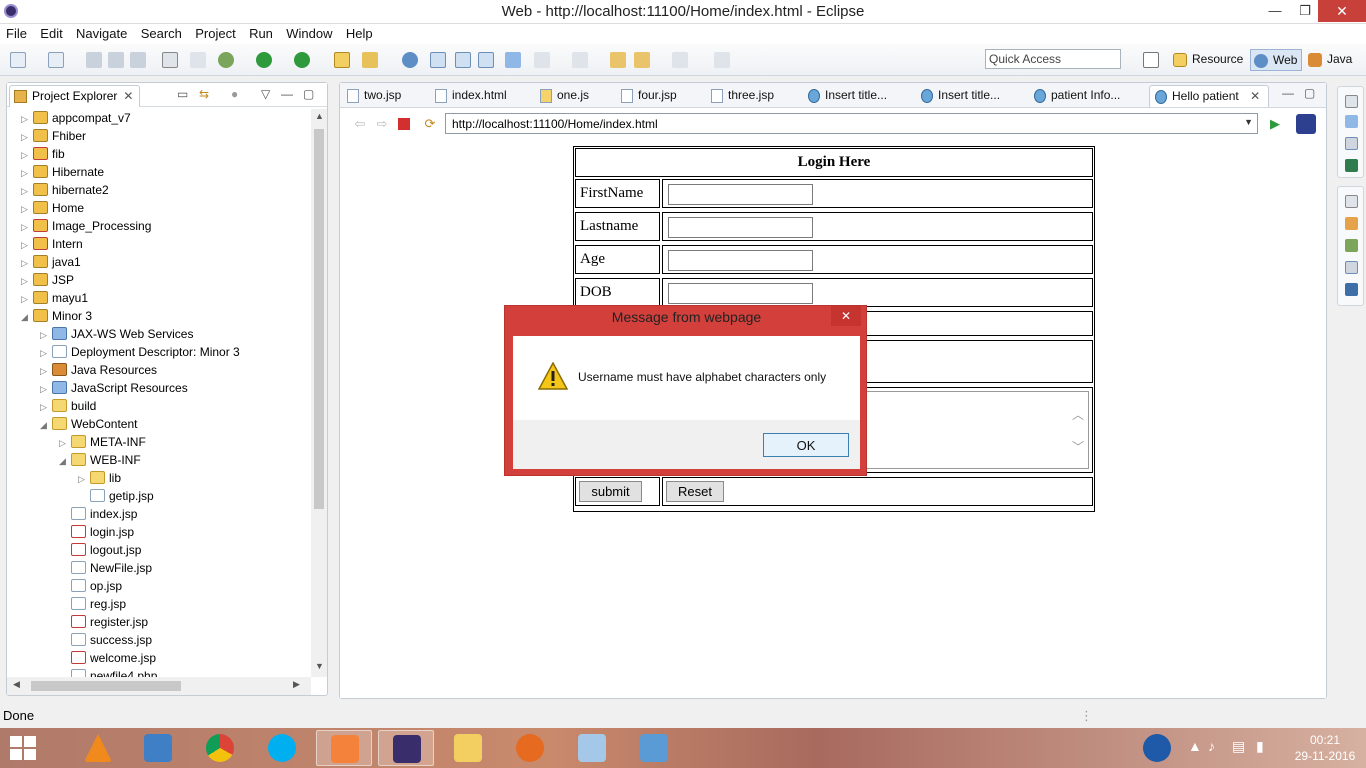  I want to click on tree-item: ▷ hibernate2, so click(65, 190).